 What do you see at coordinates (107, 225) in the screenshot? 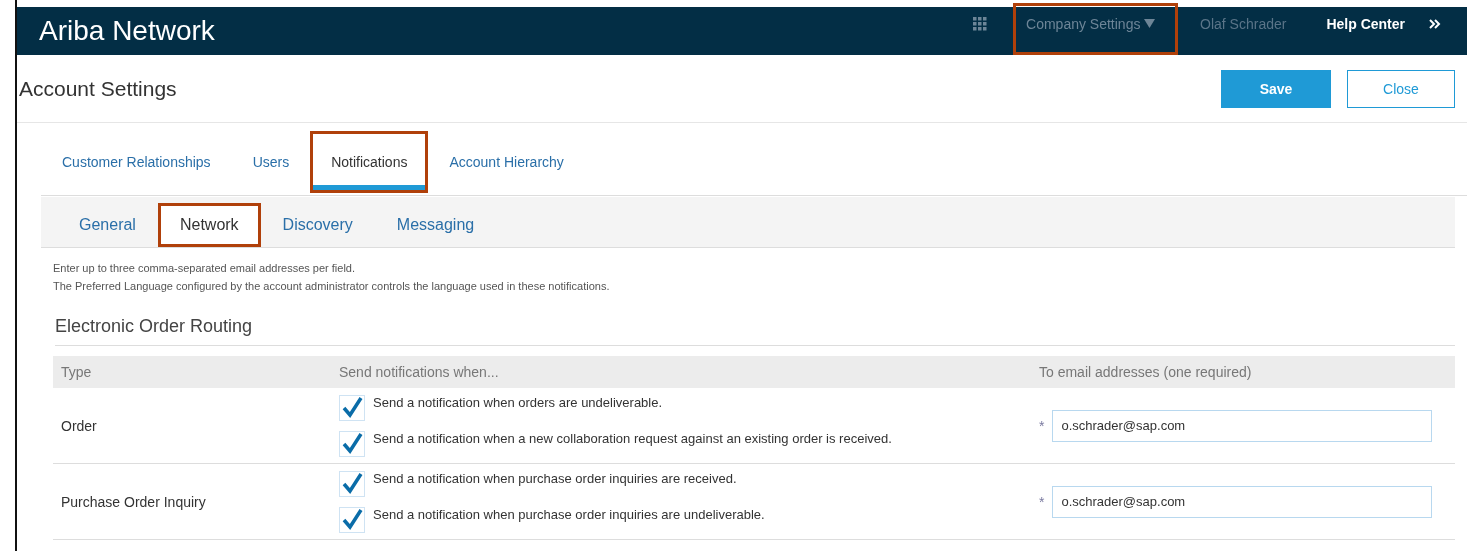
I see `subtab: General` at bounding box center [107, 225].